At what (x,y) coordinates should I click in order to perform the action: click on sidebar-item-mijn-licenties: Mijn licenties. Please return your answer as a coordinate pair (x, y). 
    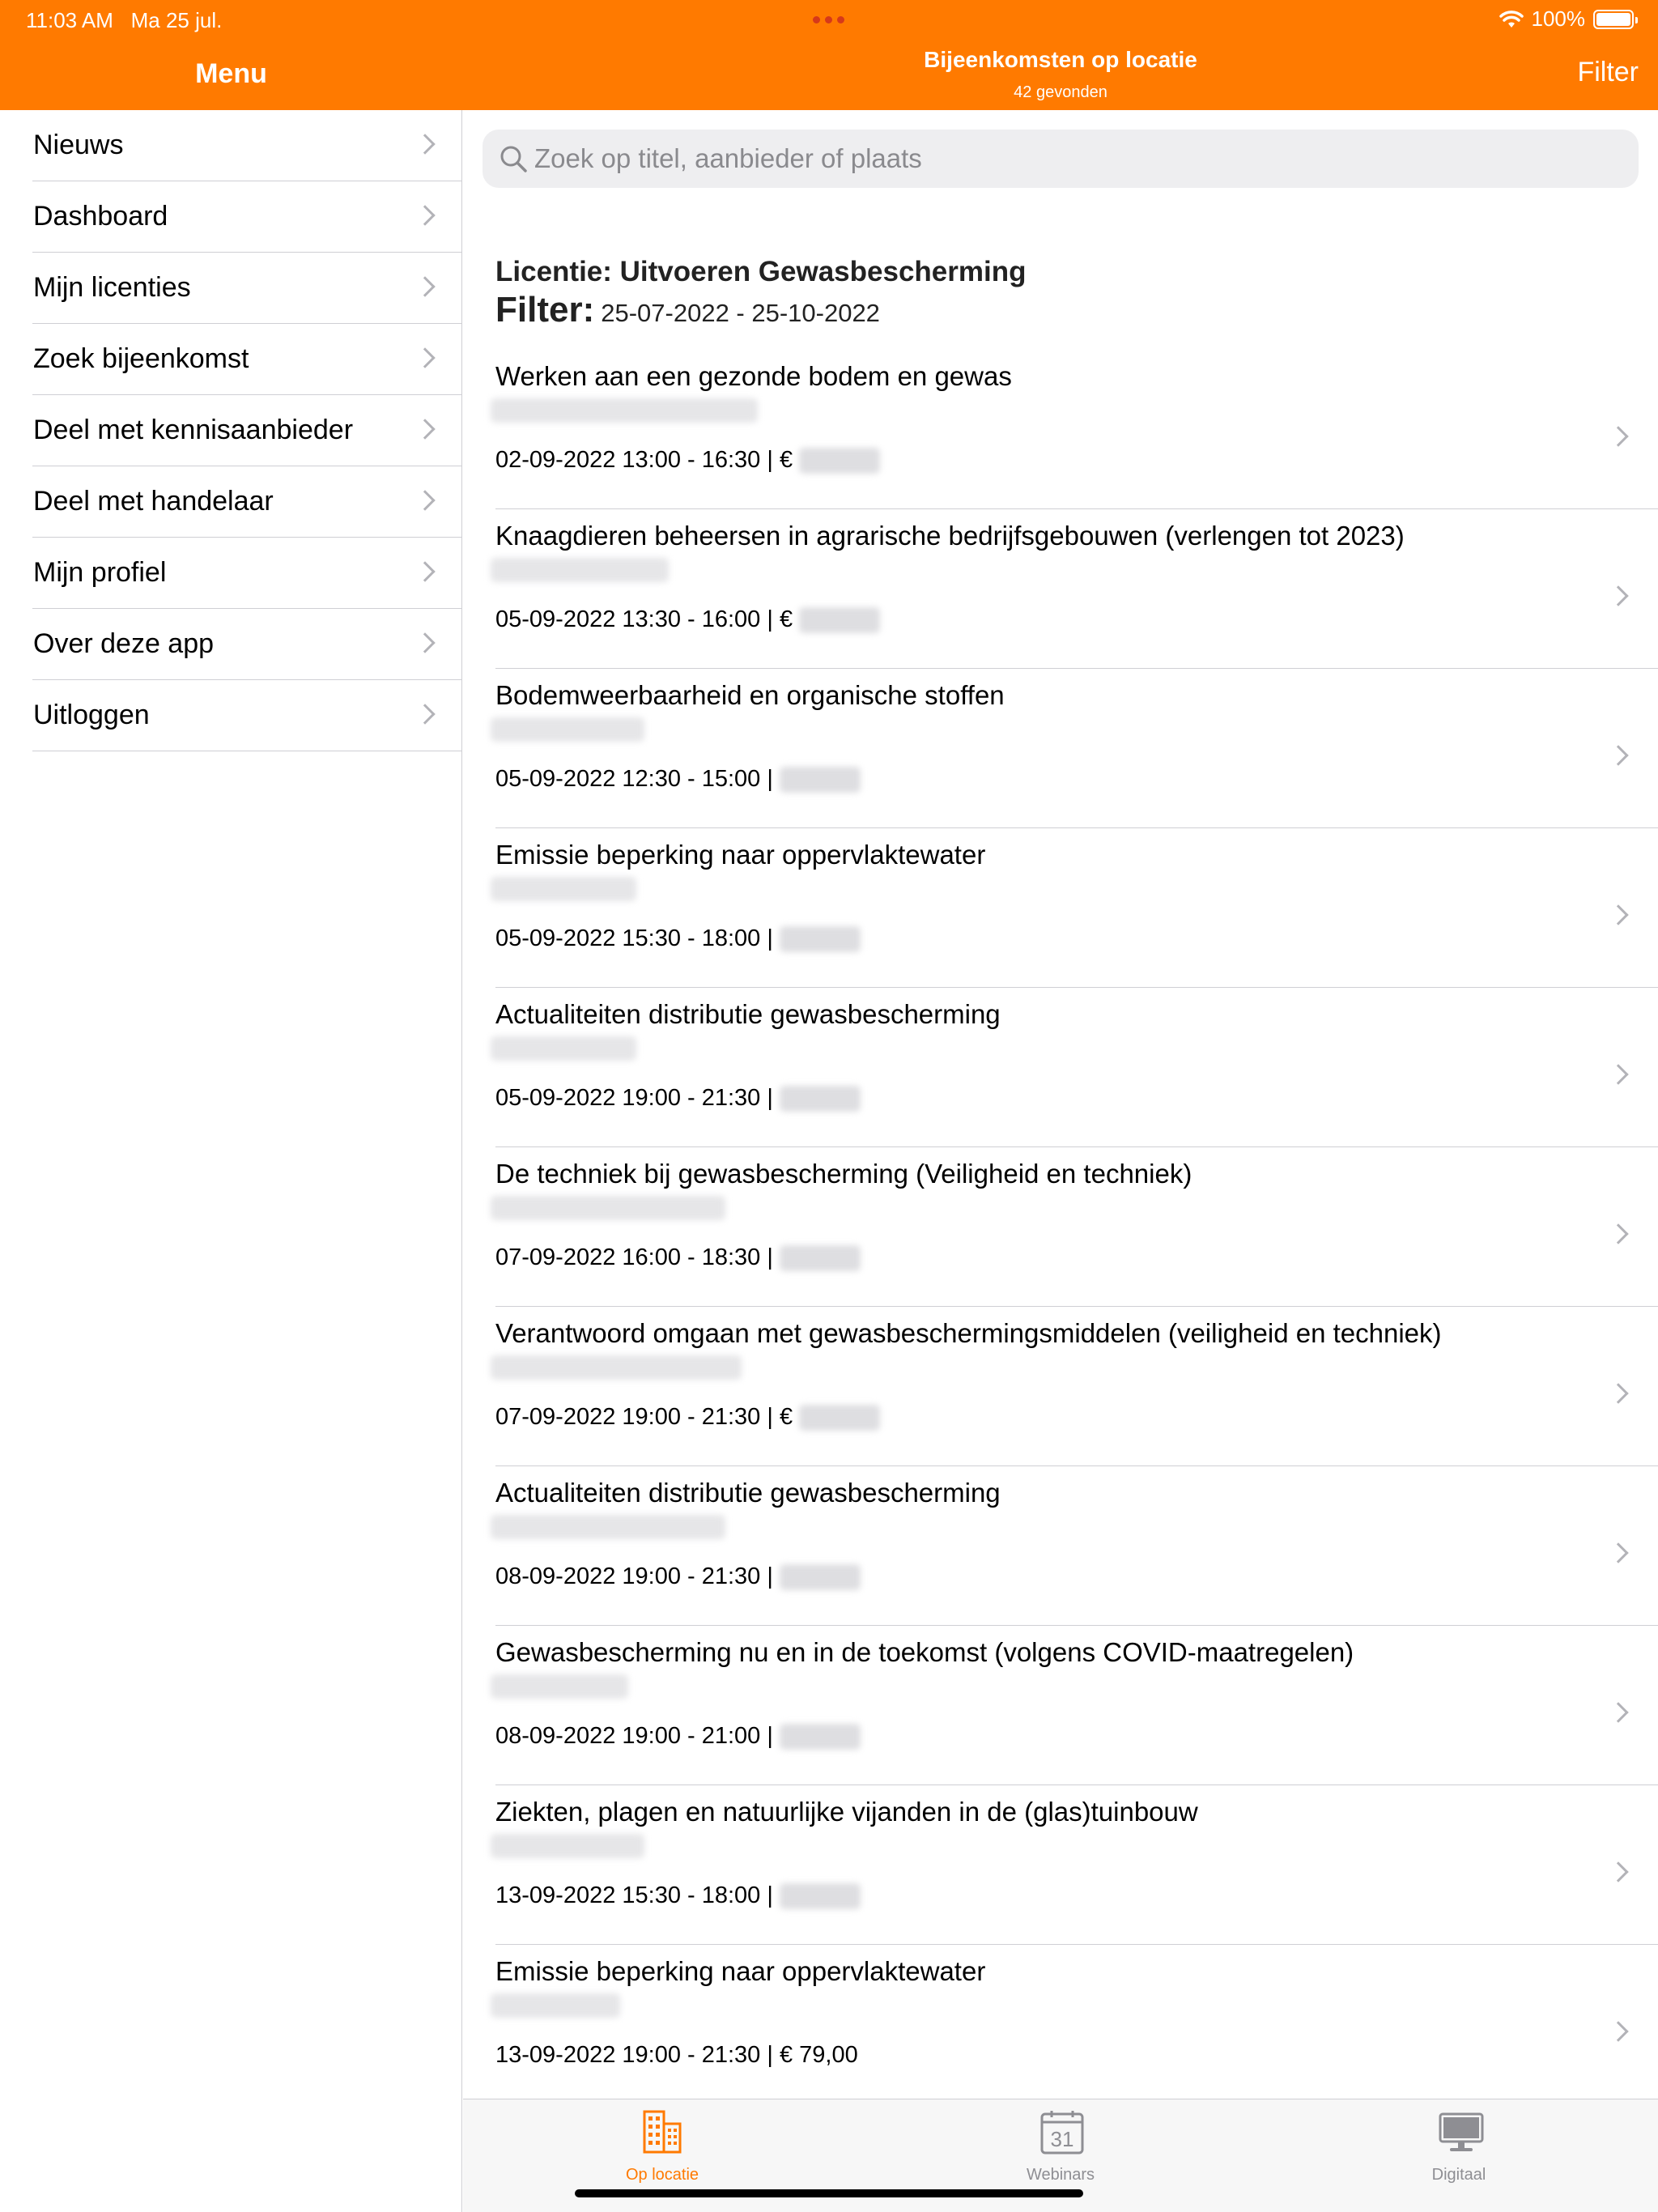
    Looking at the image, I should click on (246, 289).